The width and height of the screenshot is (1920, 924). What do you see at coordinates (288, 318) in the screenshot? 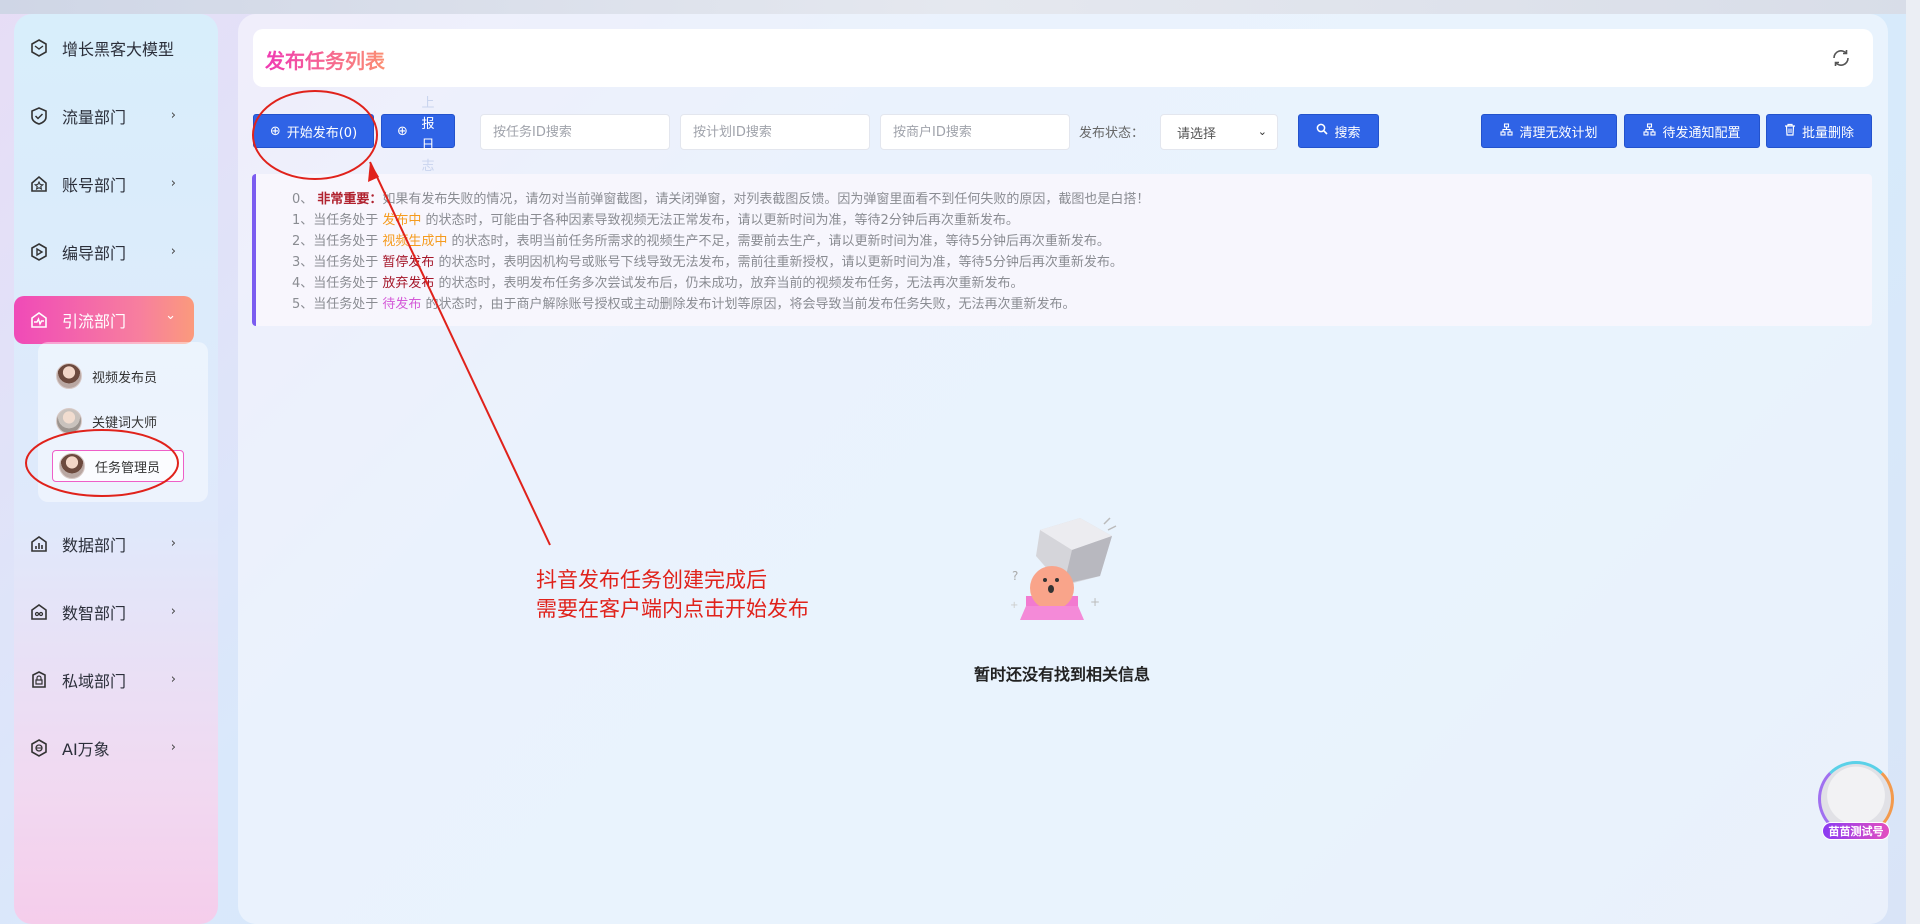
I see `annotation-overlay` at bounding box center [288, 318].